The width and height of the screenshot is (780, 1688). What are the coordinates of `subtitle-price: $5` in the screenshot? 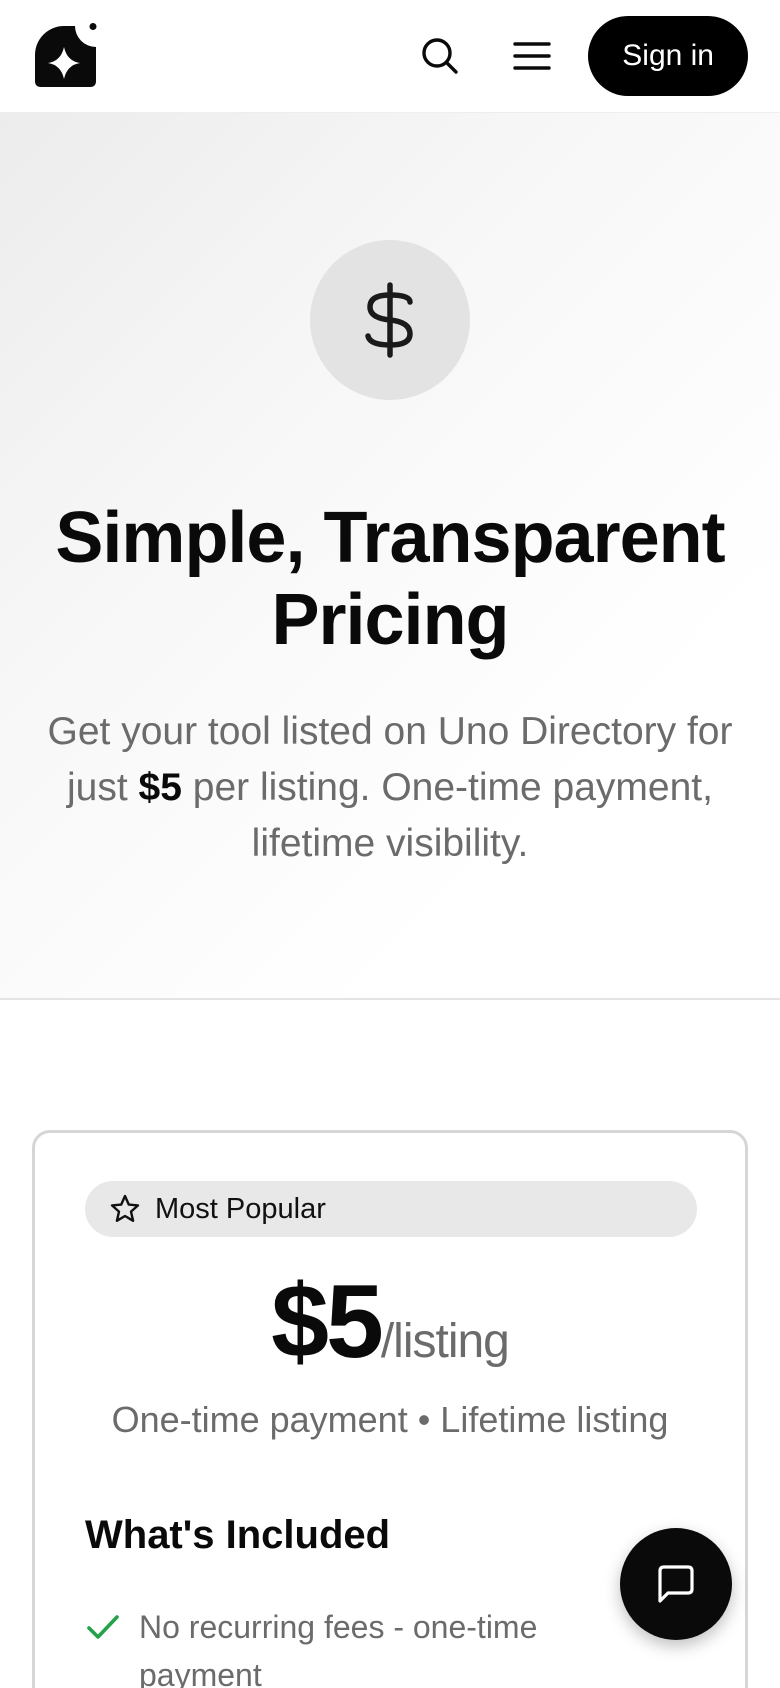 It's located at (160, 787).